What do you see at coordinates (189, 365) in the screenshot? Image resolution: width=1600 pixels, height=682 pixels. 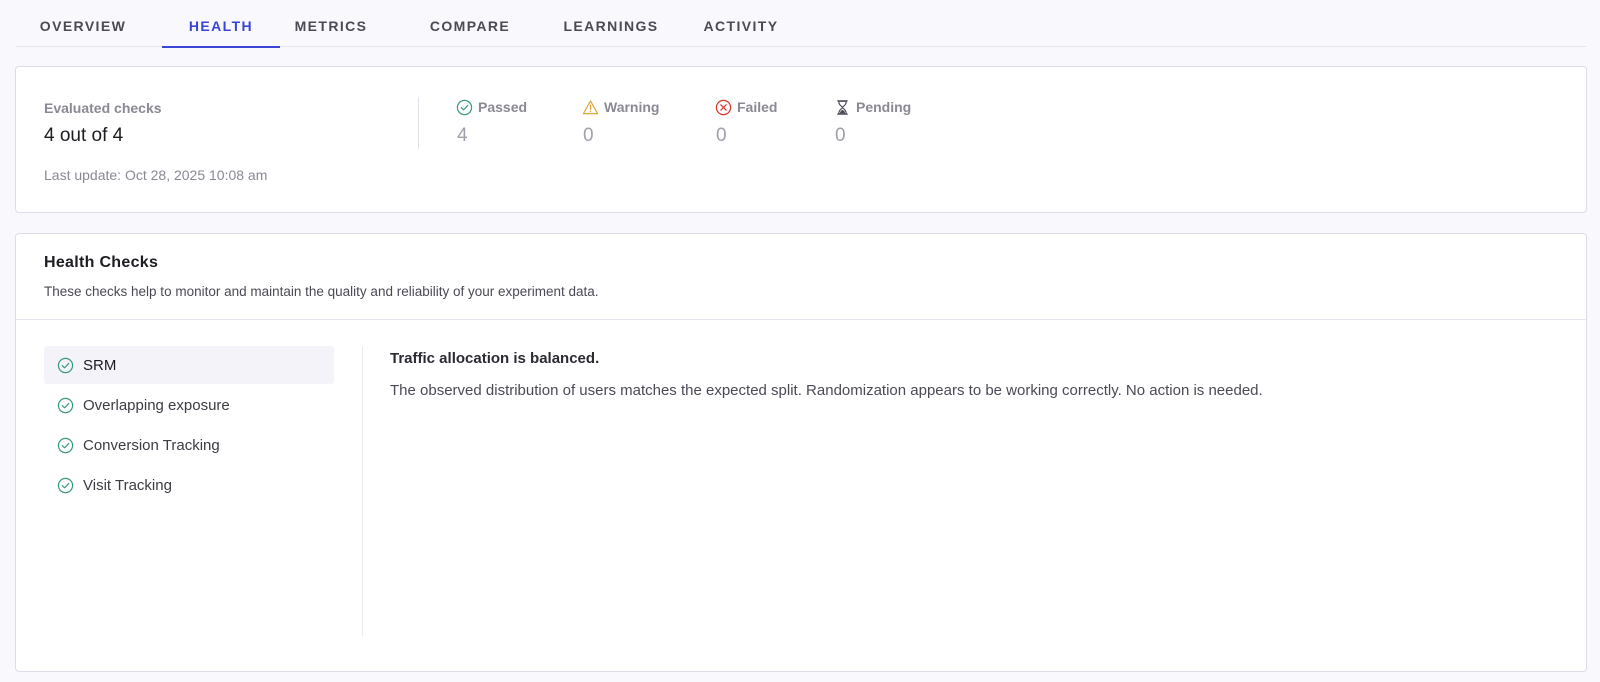 I see `check-item-srm: SRM` at bounding box center [189, 365].